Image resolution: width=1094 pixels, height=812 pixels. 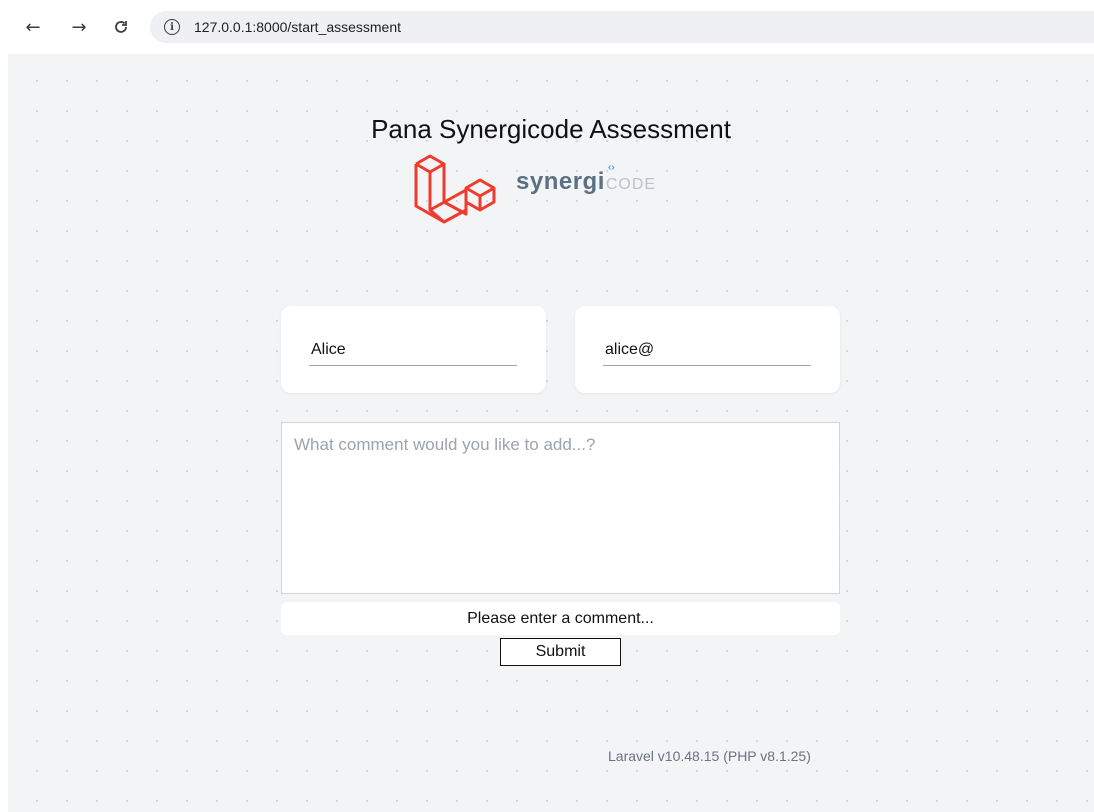 I want to click on logo-row: ‹› synergiCODE, so click(x=558, y=190).